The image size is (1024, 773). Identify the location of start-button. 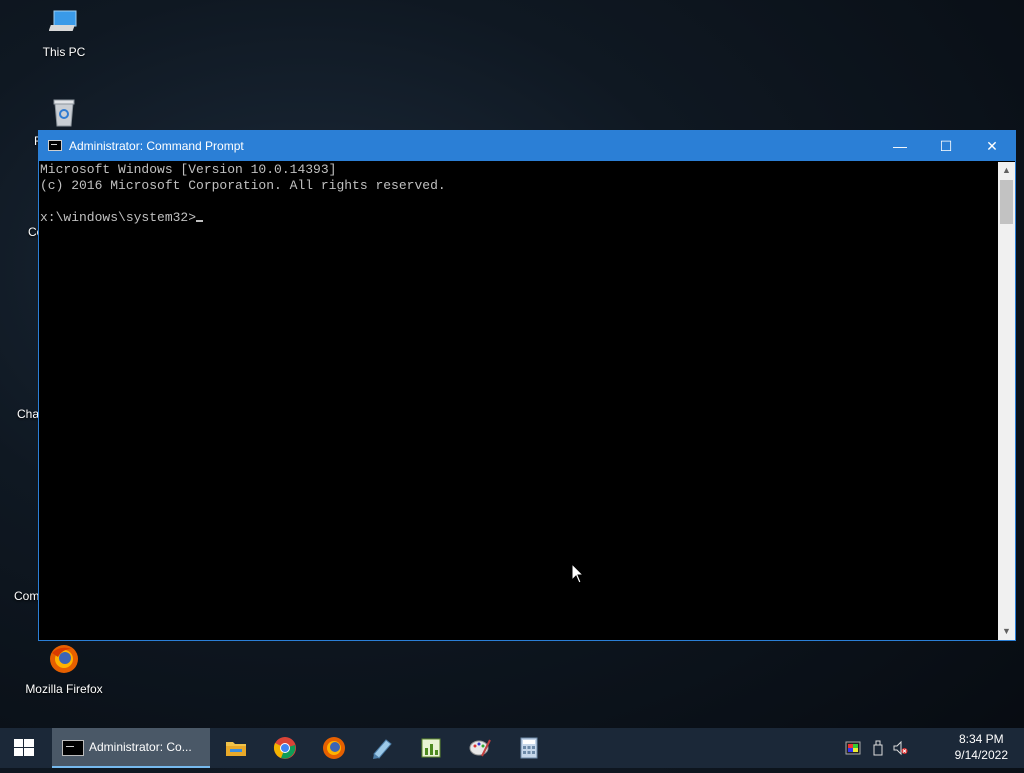
(24, 748).